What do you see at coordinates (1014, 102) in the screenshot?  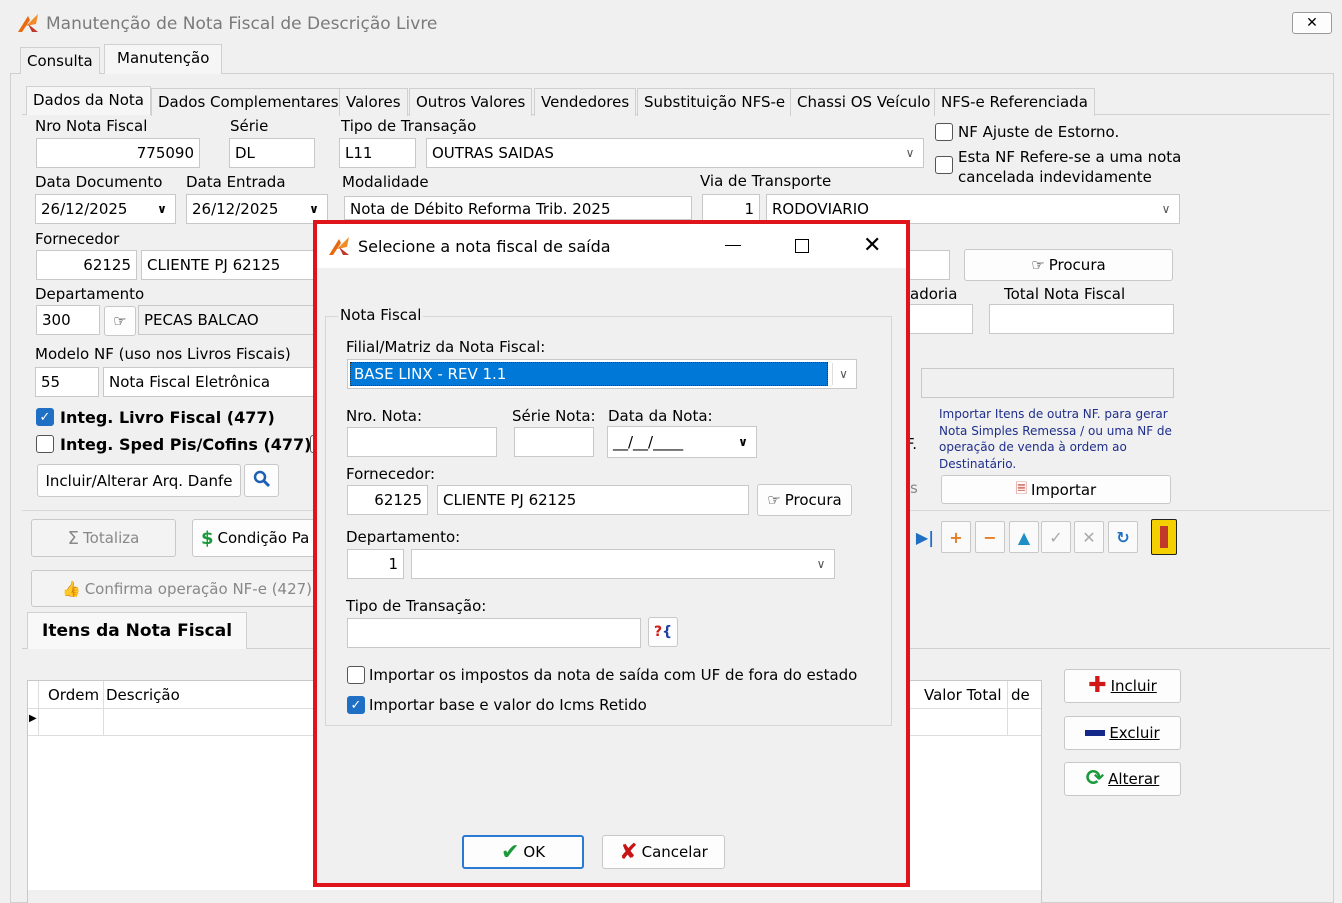 I see `tab-nfse-referenciada: NFS-e Referenciada` at bounding box center [1014, 102].